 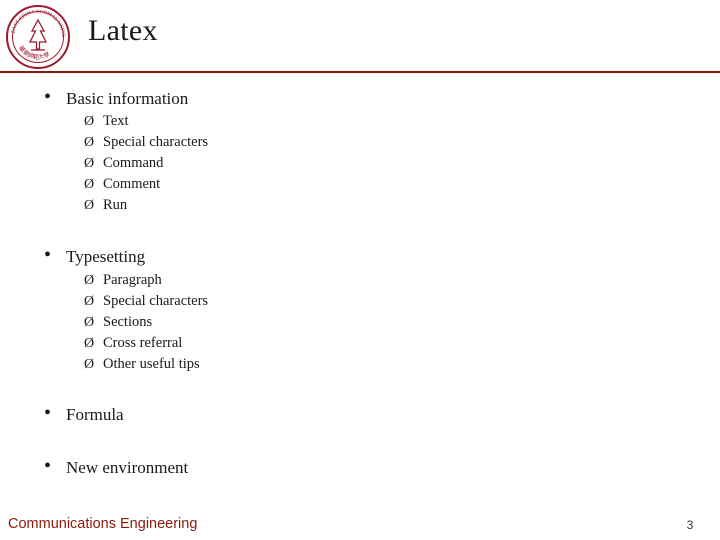 What do you see at coordinates (132, 184) in the screenshot?
I see `list-item-label: Comment` at bounding box center [132, 184].